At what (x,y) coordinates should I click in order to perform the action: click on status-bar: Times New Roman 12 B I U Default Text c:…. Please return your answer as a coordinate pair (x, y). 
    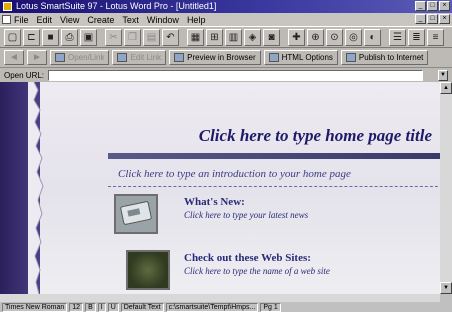
    Looking at the image, I should click on (226, 307).